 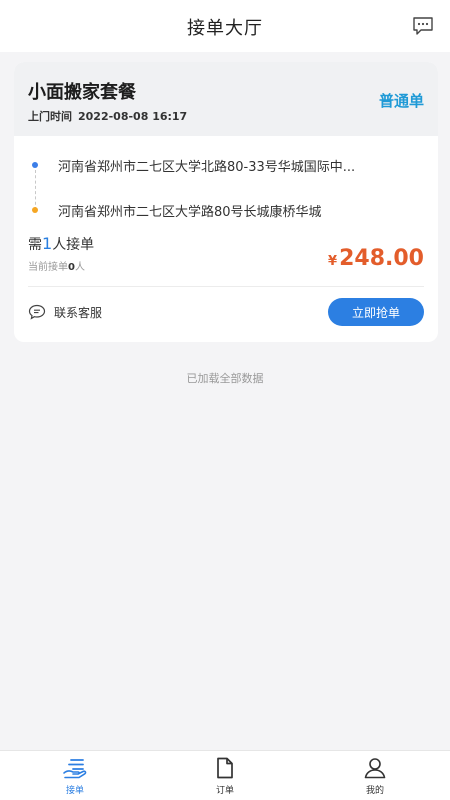 I want to click on route-connector, so click(x=35, y=190).